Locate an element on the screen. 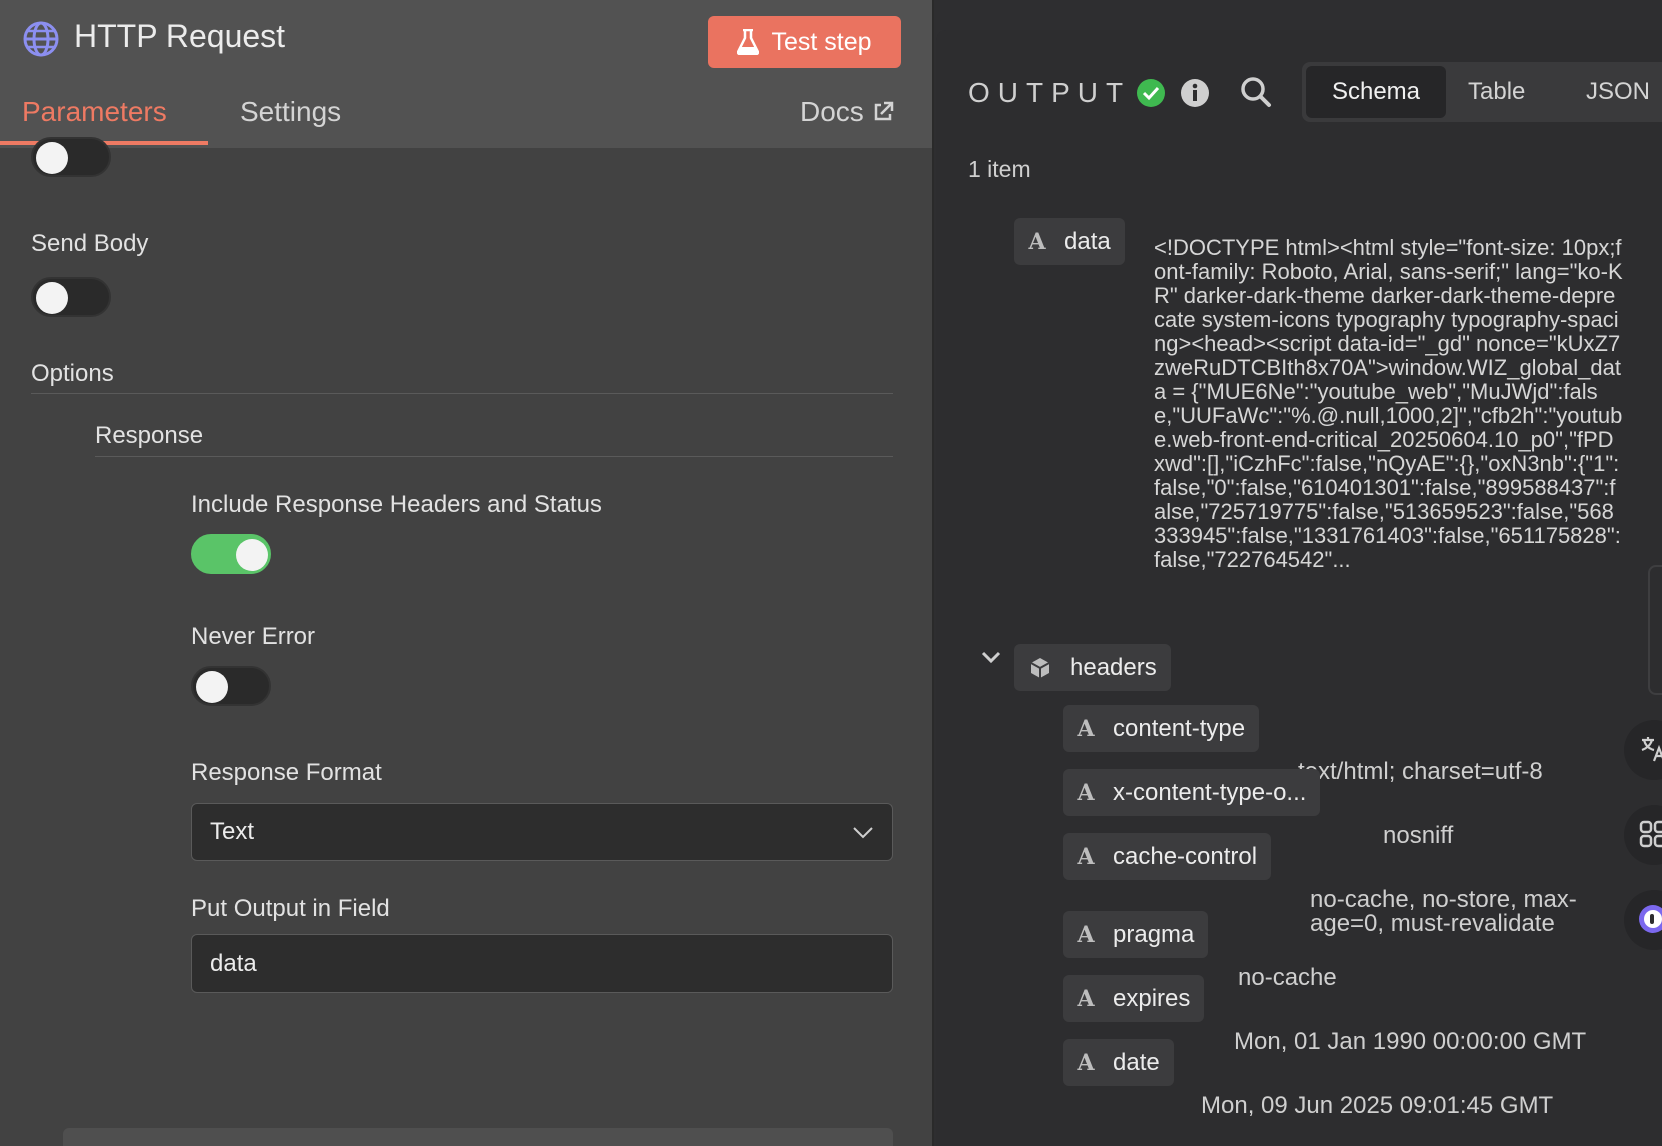 The height and width of the screenshot is (1146, 1662). tab-table: Table is located at coordinates (1496, 92).